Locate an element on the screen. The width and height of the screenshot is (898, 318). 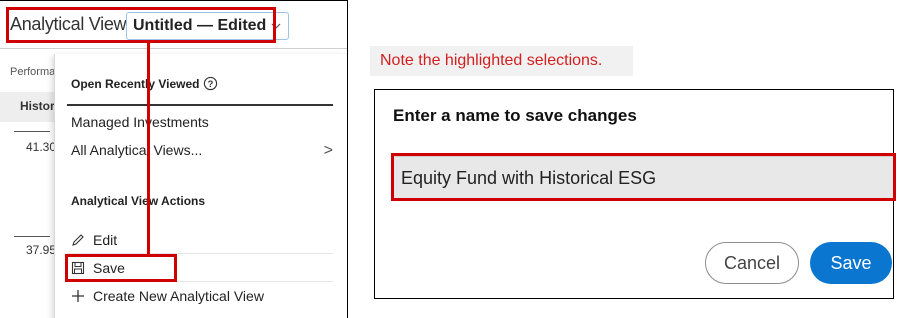
menu-item-label: Managed Investments is located at coordinates (140, 122).